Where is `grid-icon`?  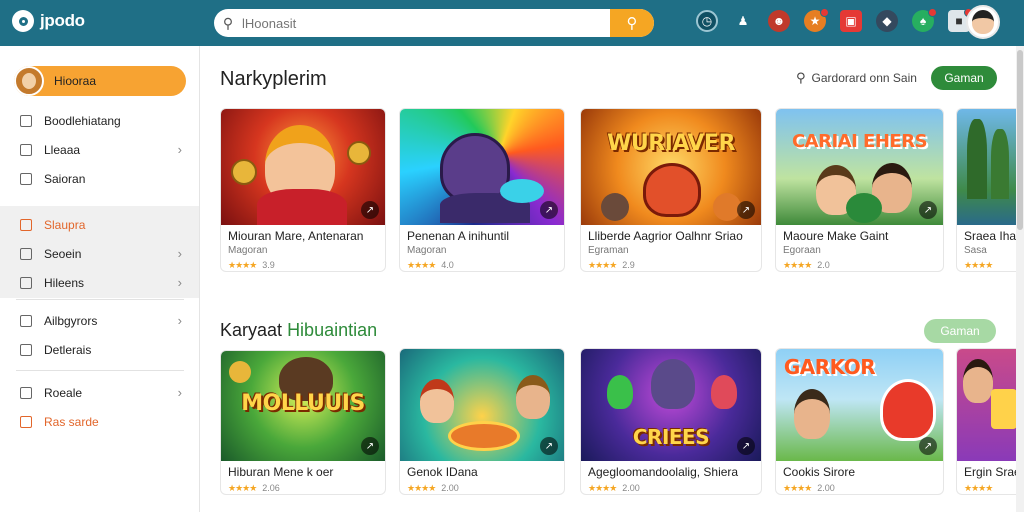 grid-icon is located at coordinates (26, 253).